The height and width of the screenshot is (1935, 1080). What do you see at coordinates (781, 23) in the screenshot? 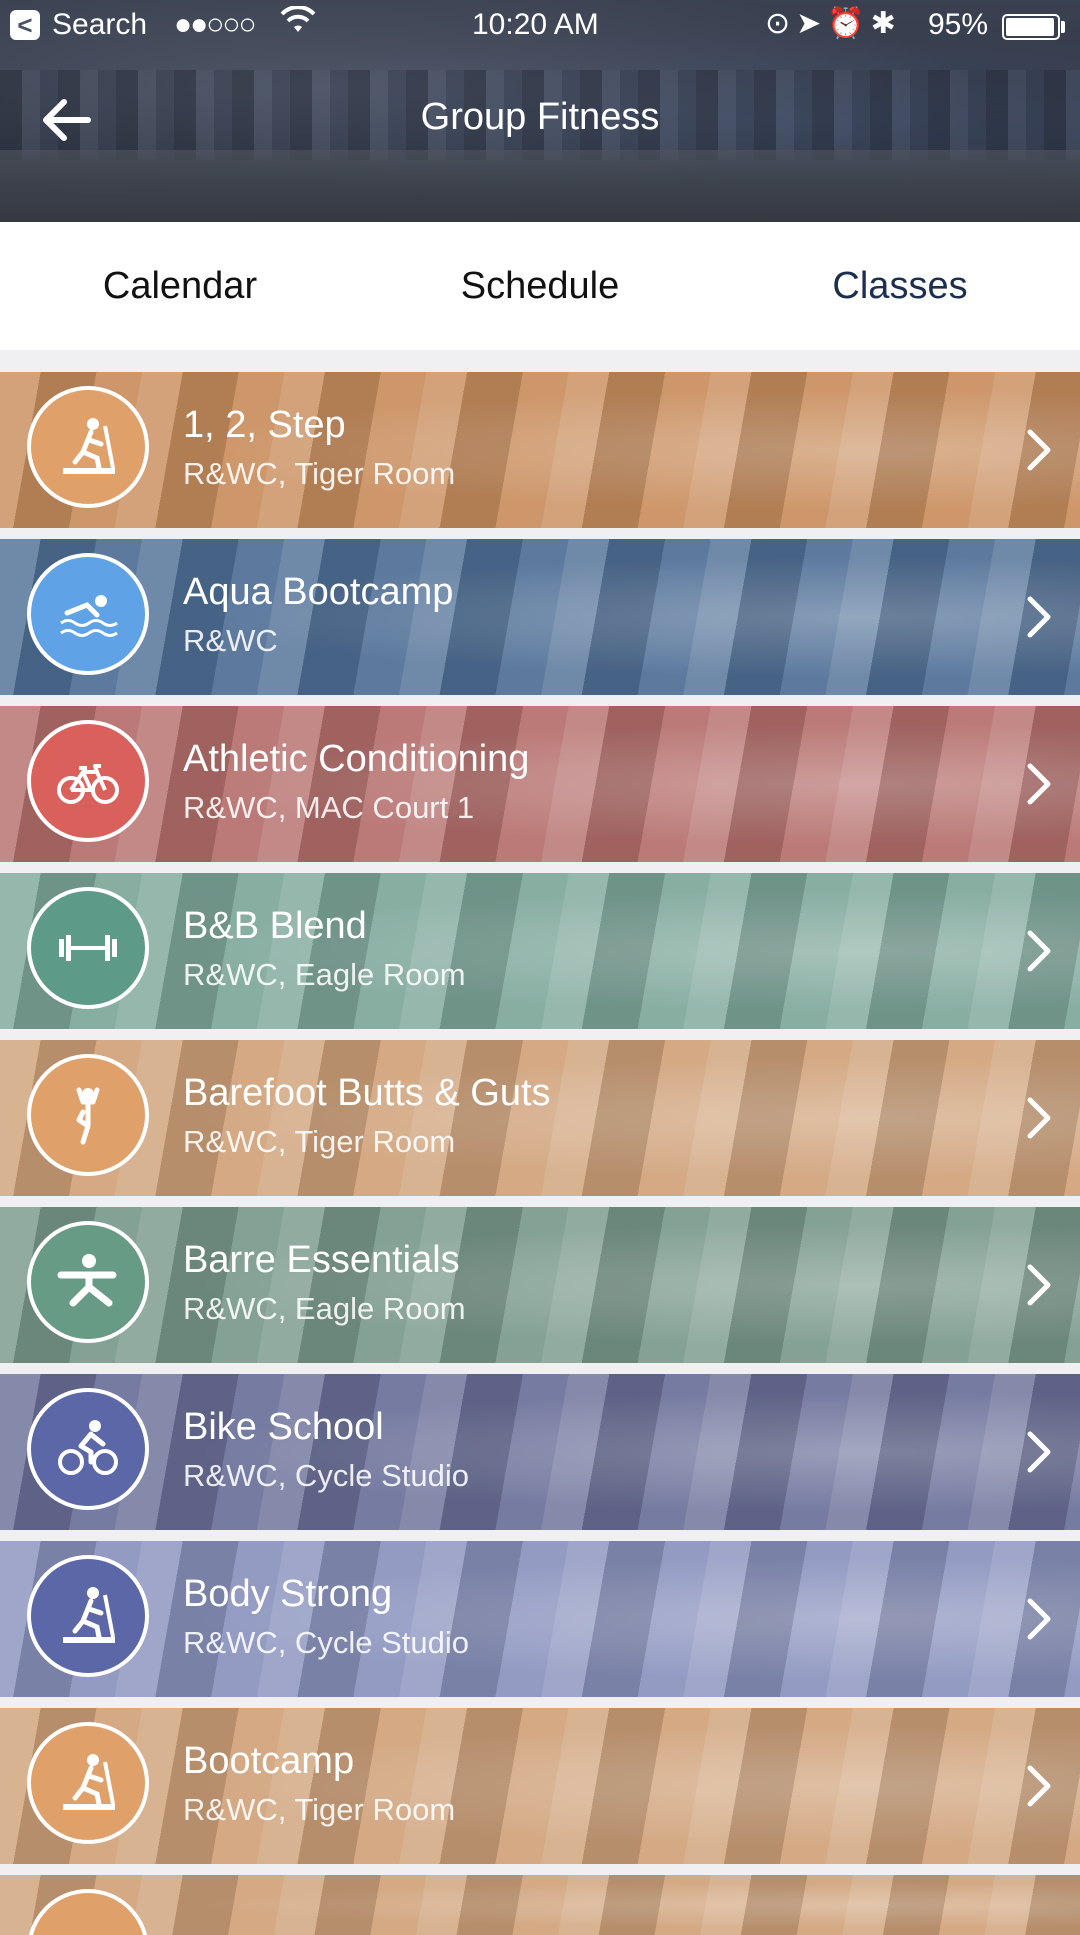
I see `rotation-lock-icon: ⊙` at bounding box center [781, 23].